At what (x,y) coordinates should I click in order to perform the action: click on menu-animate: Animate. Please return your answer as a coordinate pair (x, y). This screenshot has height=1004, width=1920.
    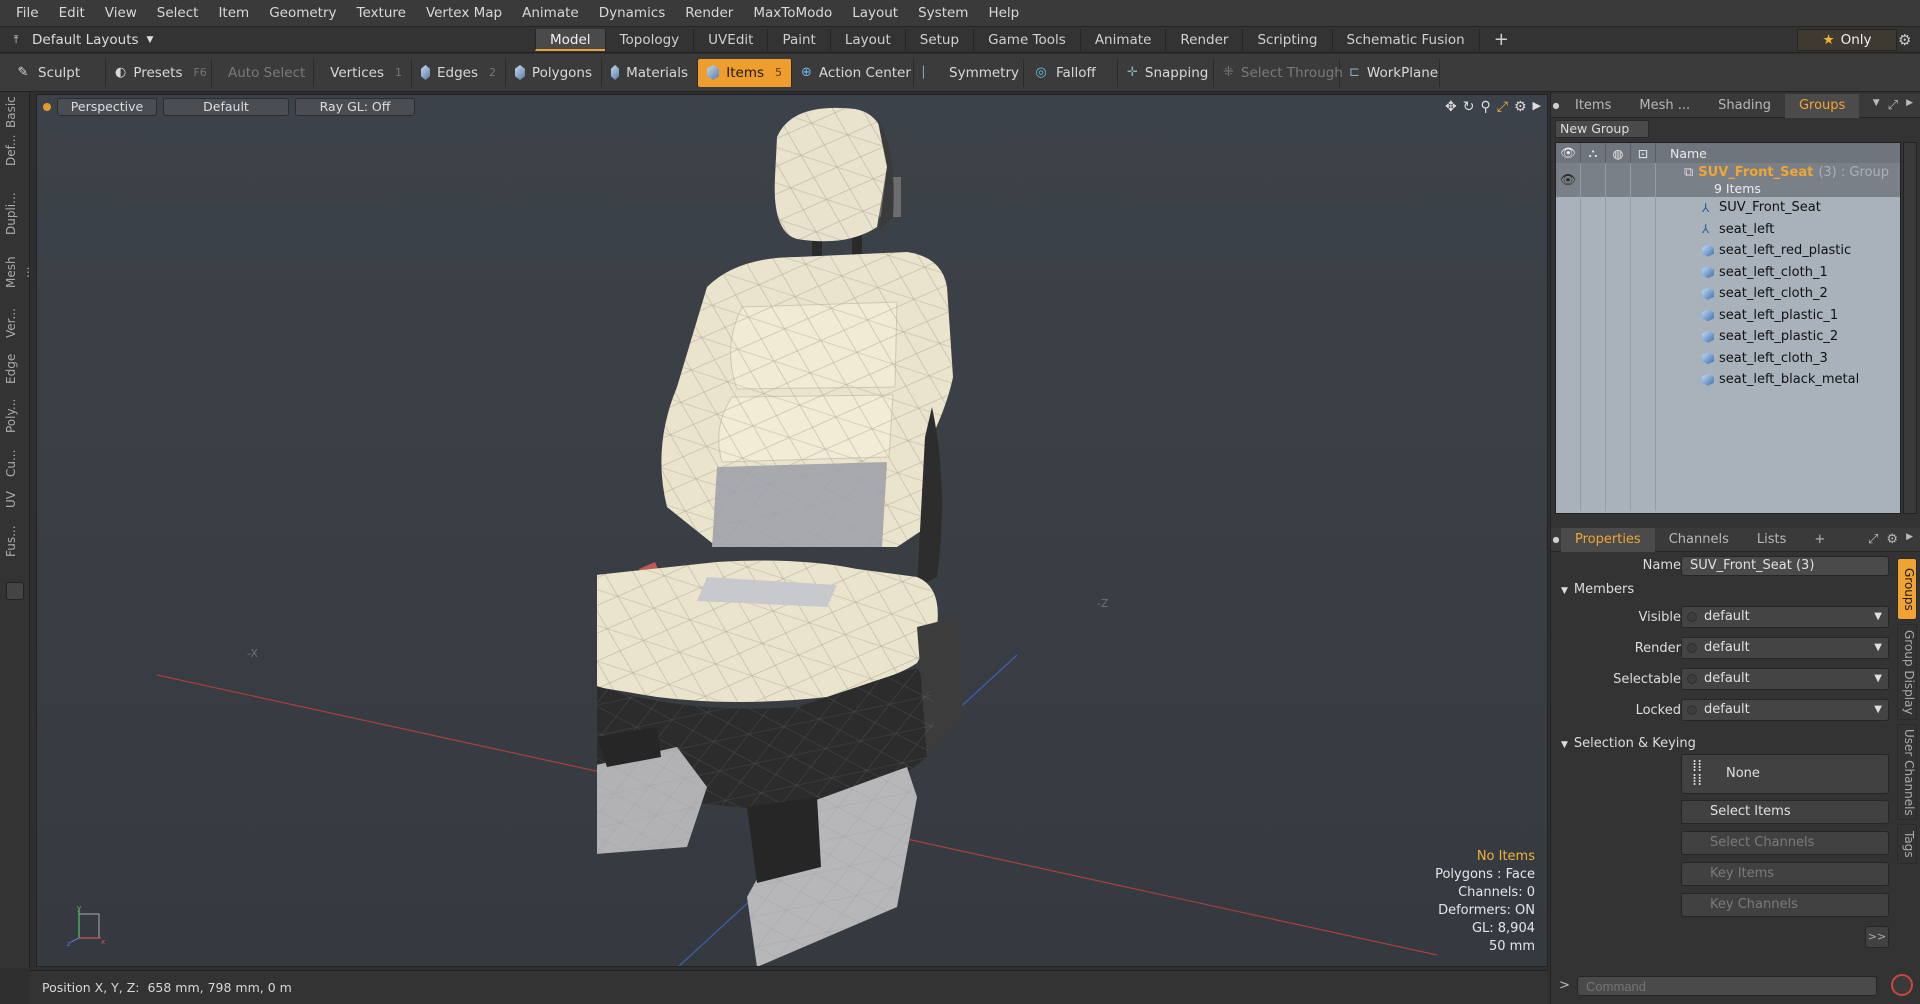
    Looking at the image, I should click on (550, 13).